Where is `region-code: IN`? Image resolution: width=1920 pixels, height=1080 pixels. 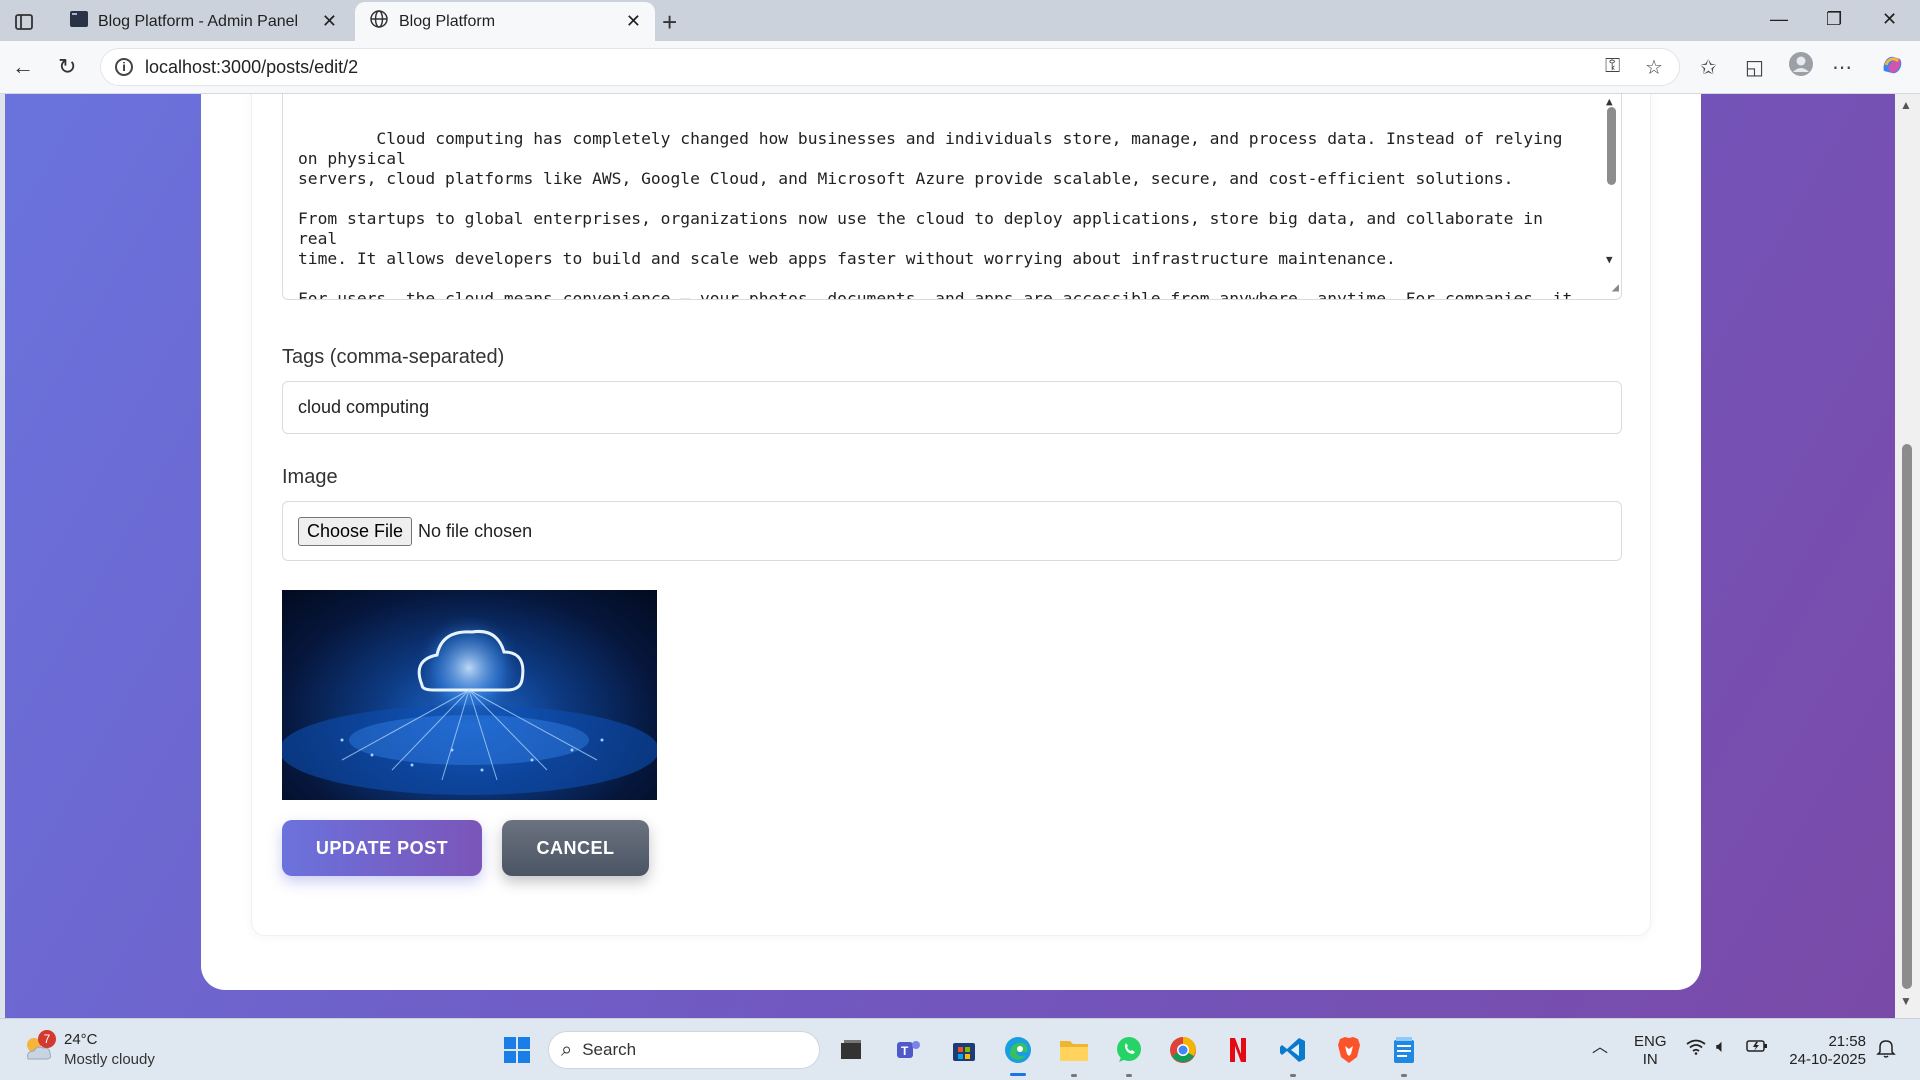 region-code: IN is located at coordinates (1650, 1059).